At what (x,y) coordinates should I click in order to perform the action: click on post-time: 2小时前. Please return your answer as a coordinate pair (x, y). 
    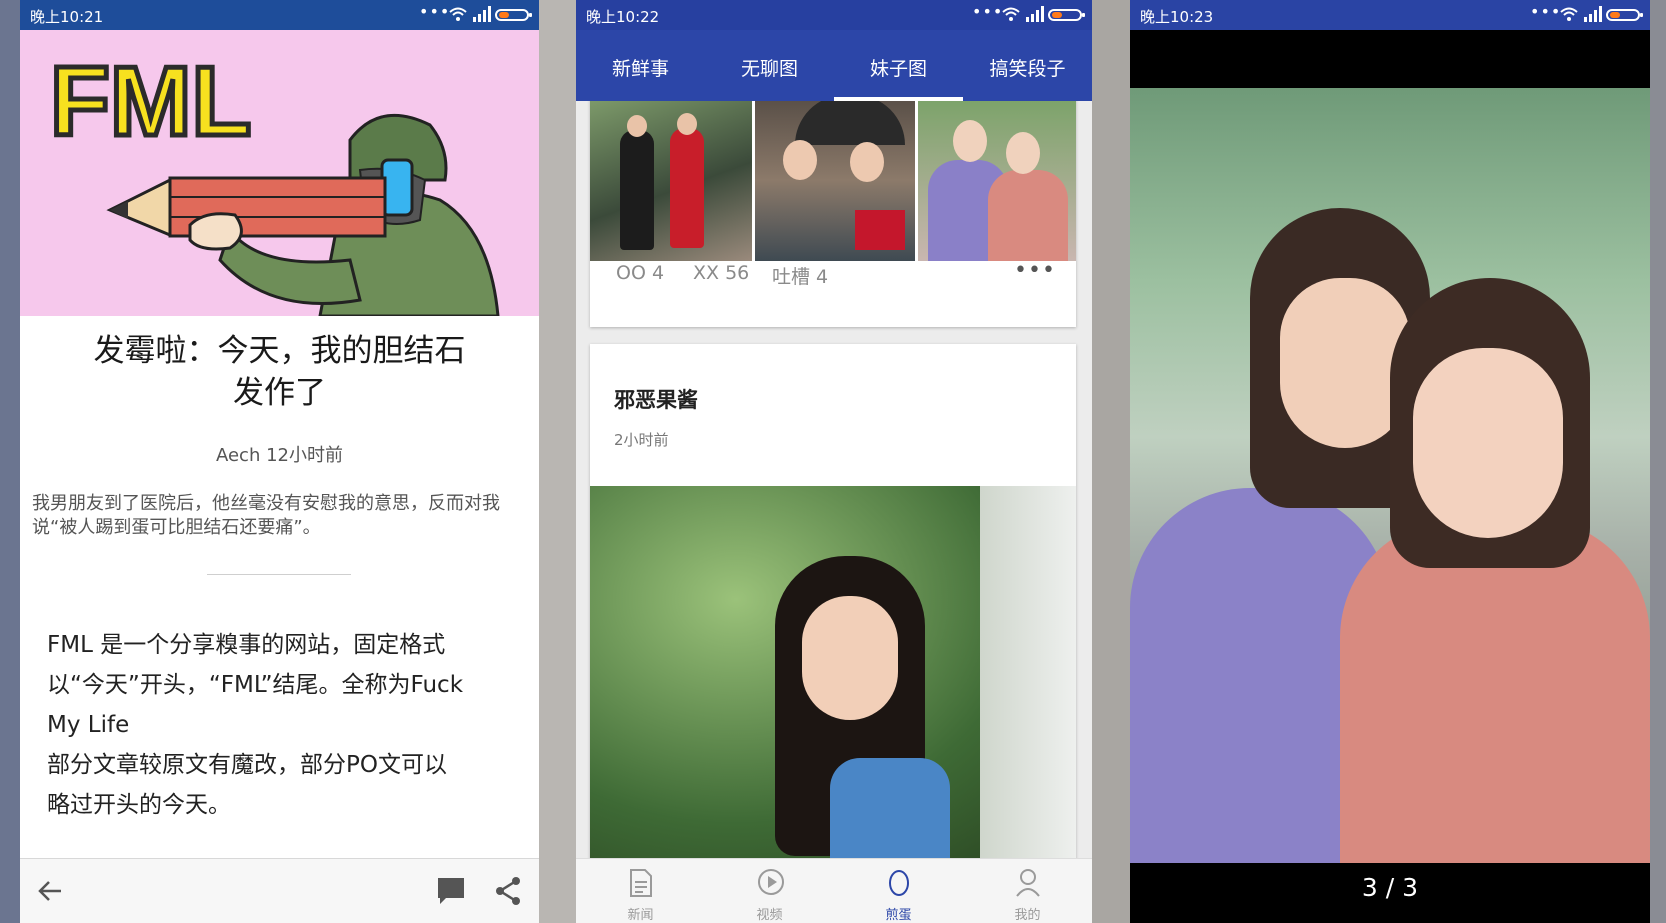
    Looking at the image, I should click on (641, 440).